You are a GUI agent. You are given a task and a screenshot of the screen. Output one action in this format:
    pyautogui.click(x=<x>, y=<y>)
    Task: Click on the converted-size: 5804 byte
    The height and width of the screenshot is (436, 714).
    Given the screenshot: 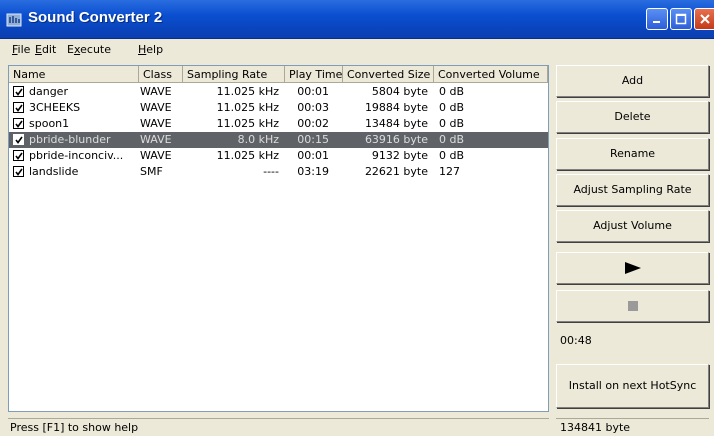 What is the action you would take?
    pyautogui.click(x=399, y=91)
    